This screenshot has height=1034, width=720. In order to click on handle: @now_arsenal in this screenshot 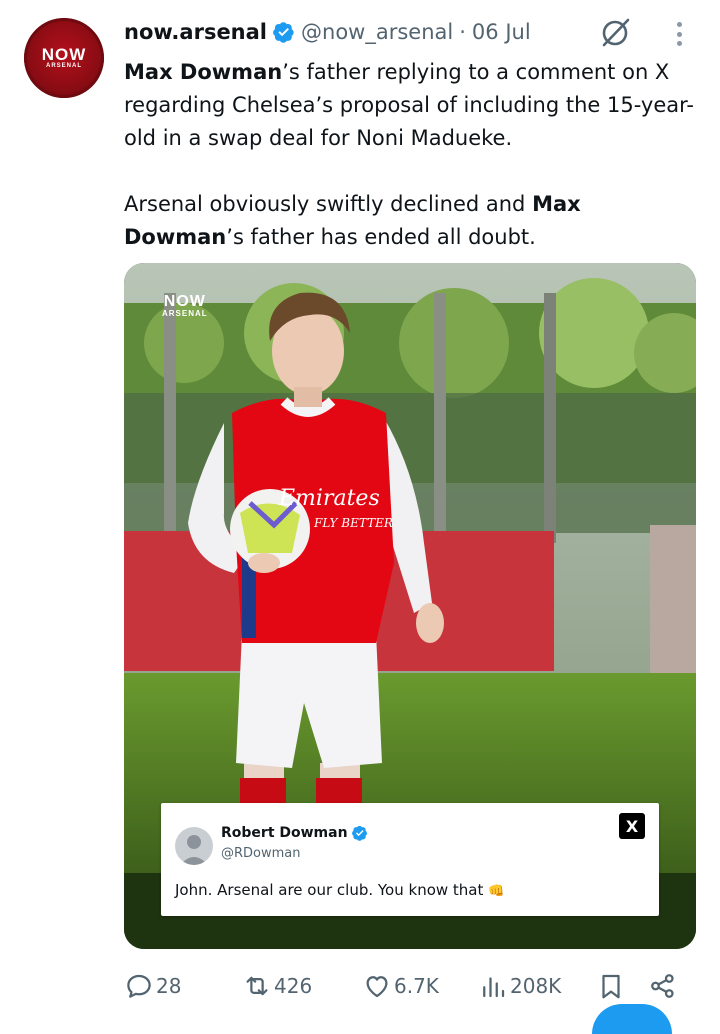, I will do `click(377, 32)`.